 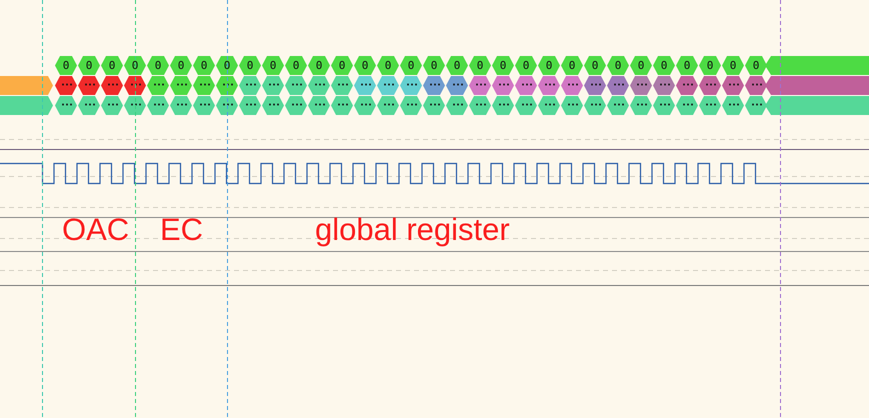 I want to click on annotation-text: OAC, so click(x=96, y=229).